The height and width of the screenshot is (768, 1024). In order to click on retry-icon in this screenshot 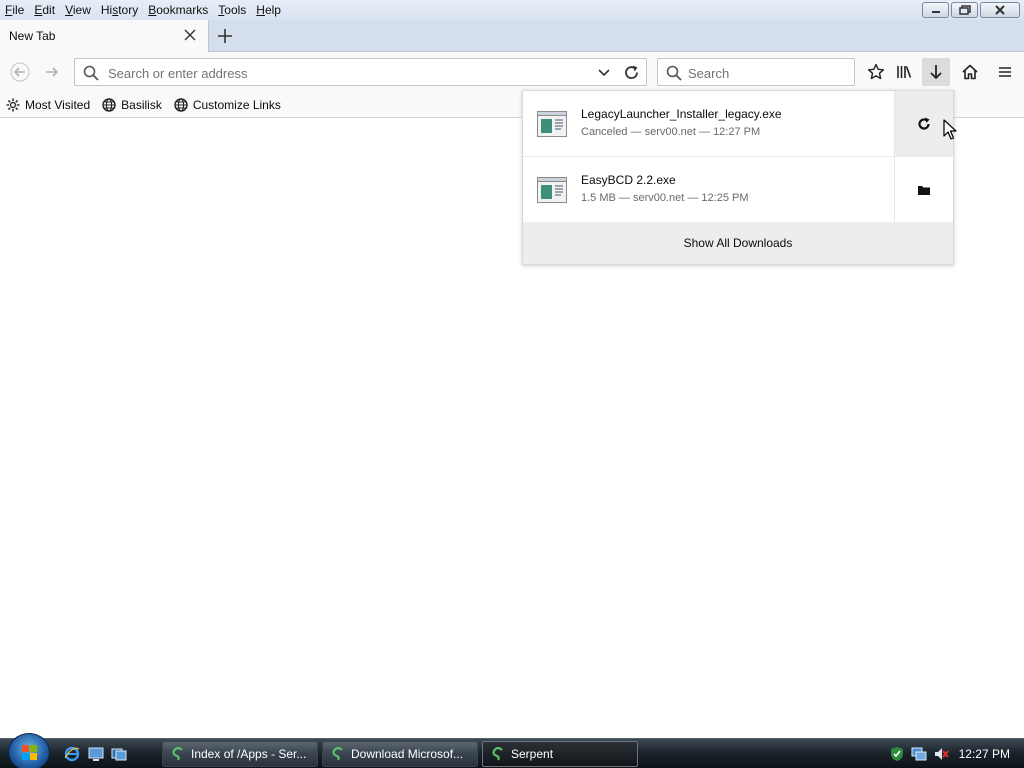, I will do `click(924, 123)`.